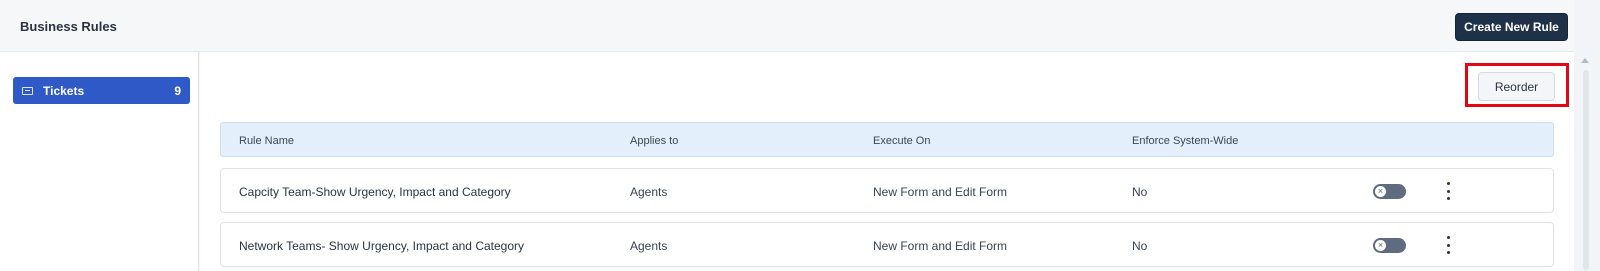 This screenshot has width=1600, height=271. Describe the element at coordinates (101, 90) in the screenshot. I see `sidebar-item-tickets: Tickets 9` at that location.